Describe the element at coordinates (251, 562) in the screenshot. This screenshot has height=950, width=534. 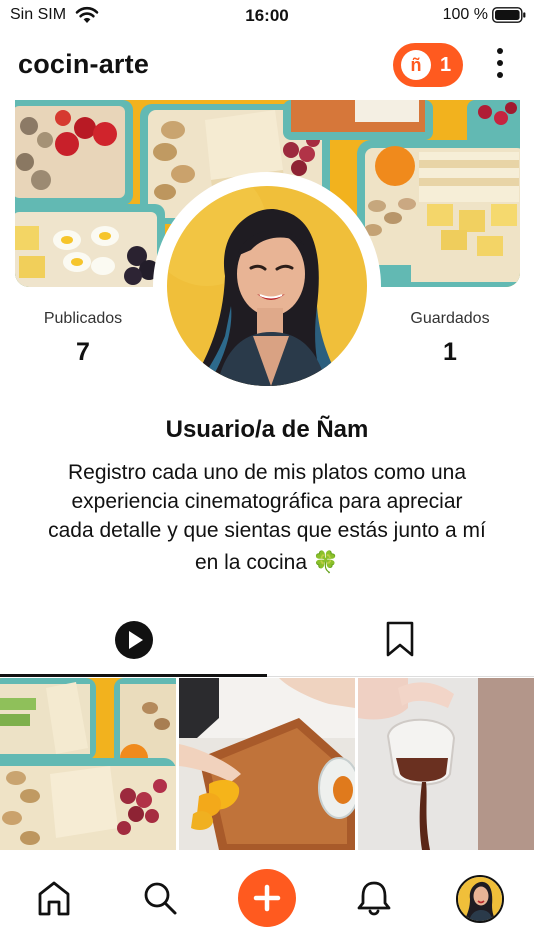
I see `bio-line-text: en la cocina` at that location.